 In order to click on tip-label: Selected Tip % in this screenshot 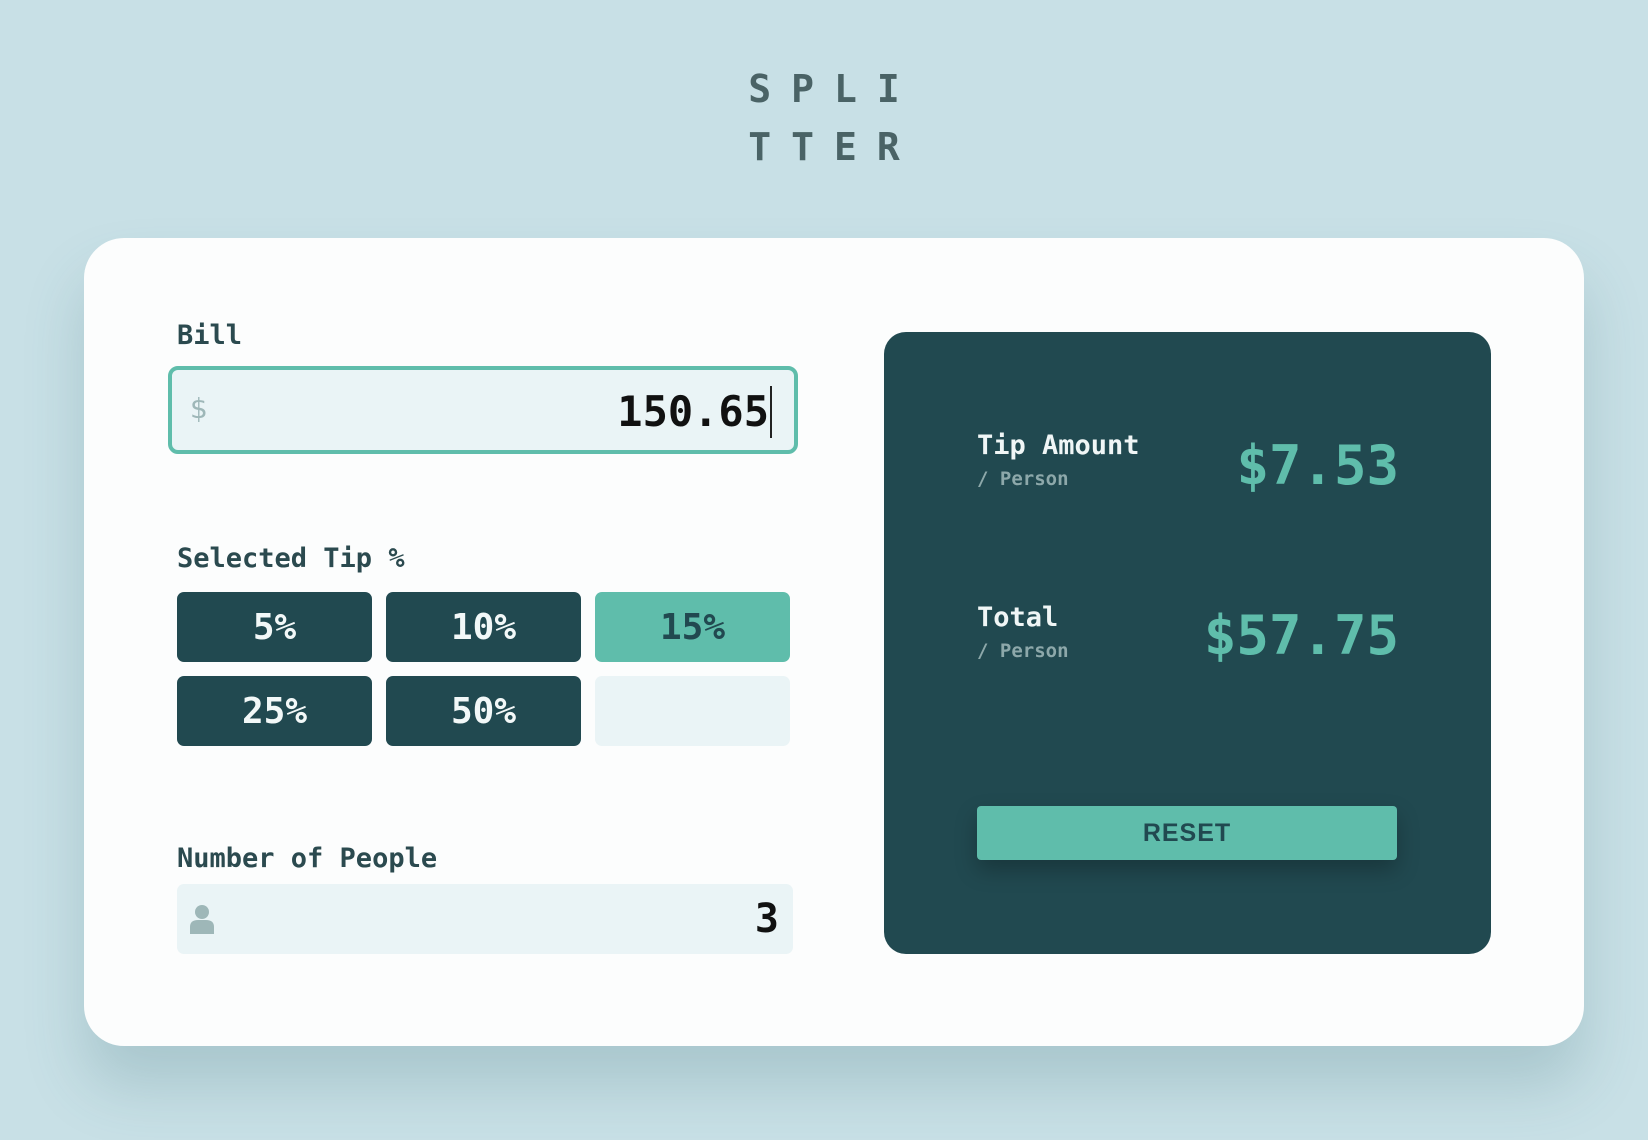, I will do `click(291, 558)`.